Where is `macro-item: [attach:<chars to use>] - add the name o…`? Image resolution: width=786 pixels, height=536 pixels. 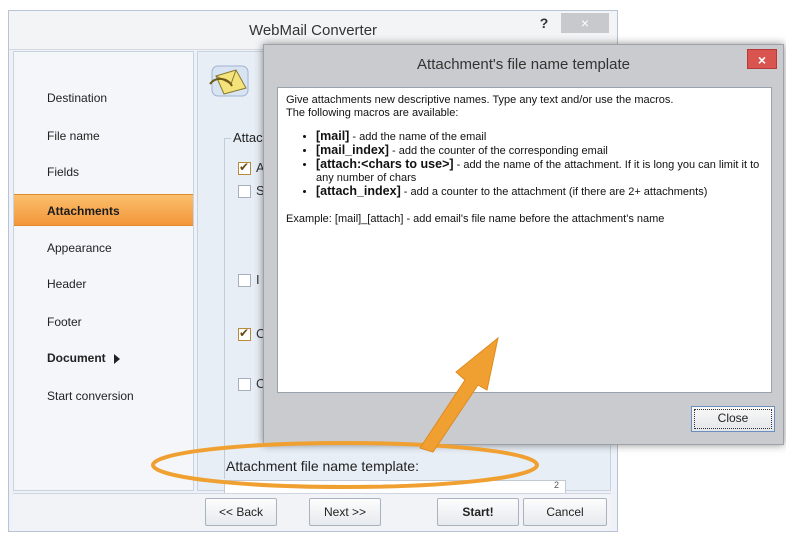 macro-item: [attach:<chars to use>] - add the name o… is located at coordinates (539, 171).